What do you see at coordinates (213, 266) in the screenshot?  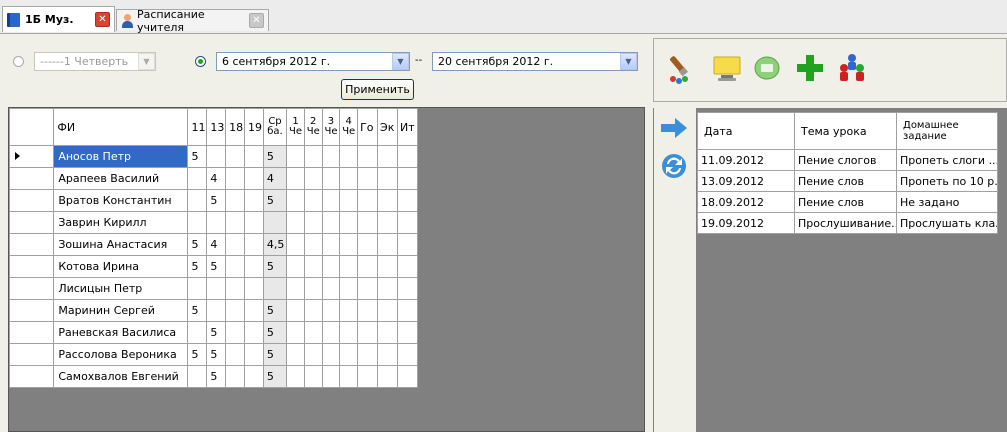 I see `table-row: Котова Ирина 5 5 5` at bounding box center [213, 266].